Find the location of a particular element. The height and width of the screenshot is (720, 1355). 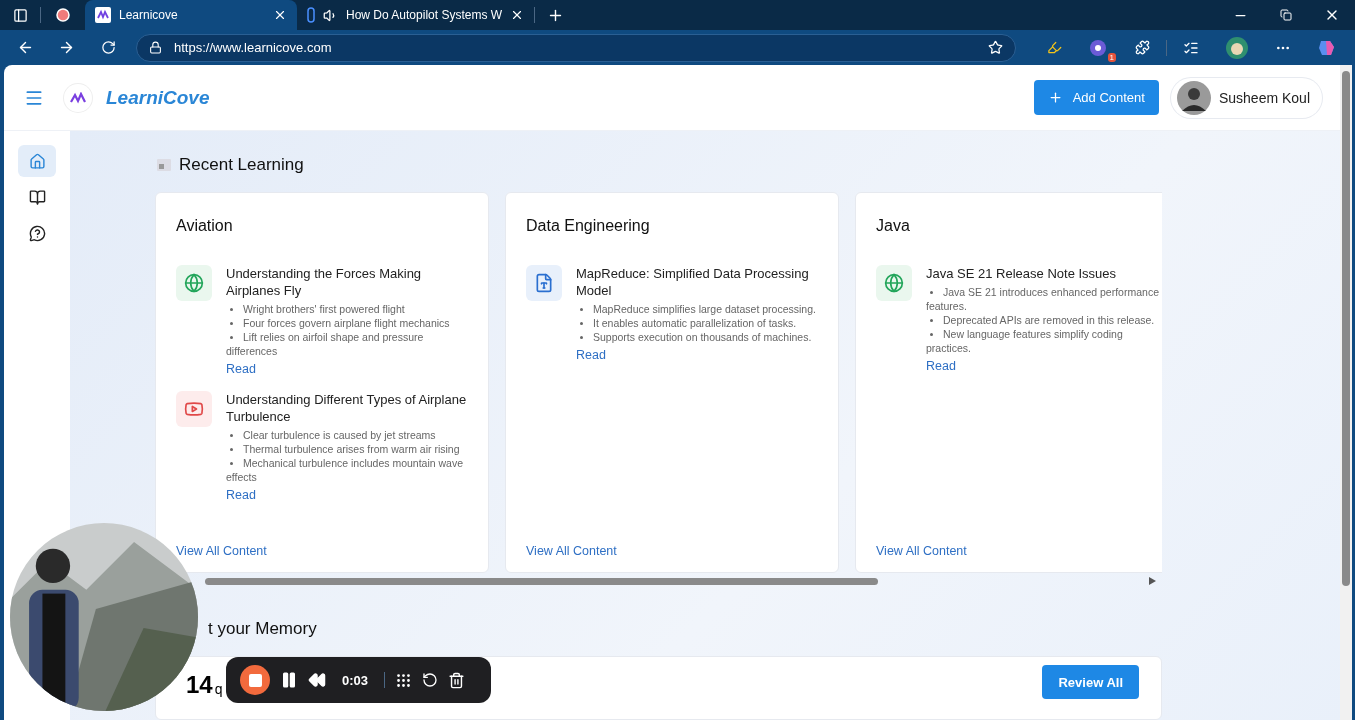

stop-button is located at coordinates (255, 680).